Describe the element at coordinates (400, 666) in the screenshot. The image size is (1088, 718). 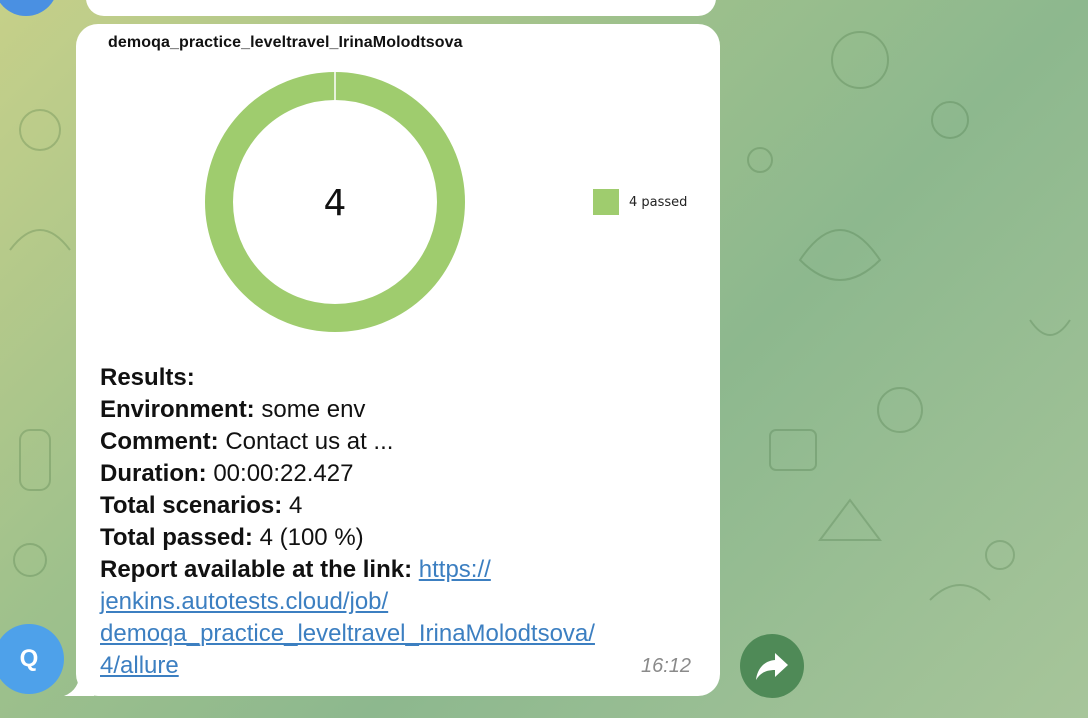
I see `report-link-line-4: 4/allure` at that location.